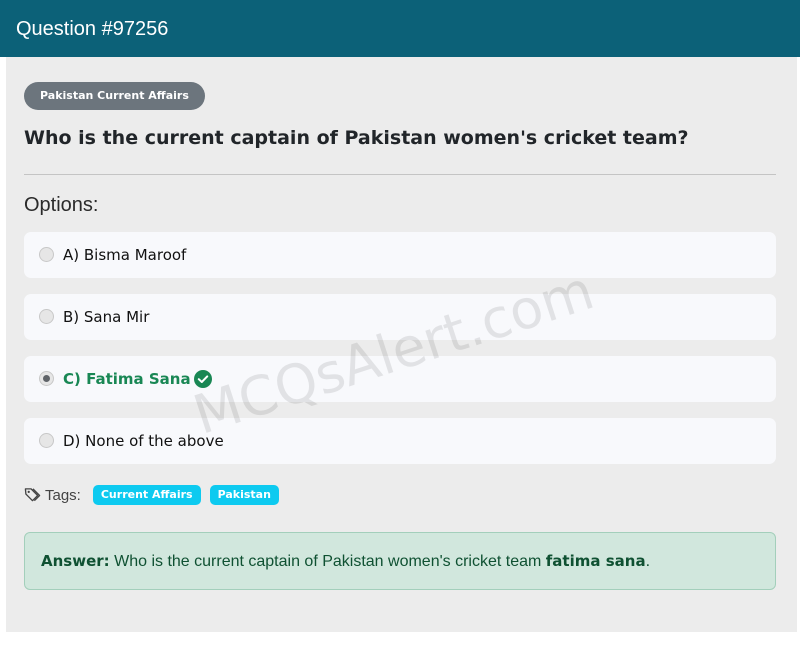 This screenshot has width=800, height=663. Describe the element at coordinates (146, 495) in the screenshot. I see `tag-current-affairs: Current Affairs` at that location.